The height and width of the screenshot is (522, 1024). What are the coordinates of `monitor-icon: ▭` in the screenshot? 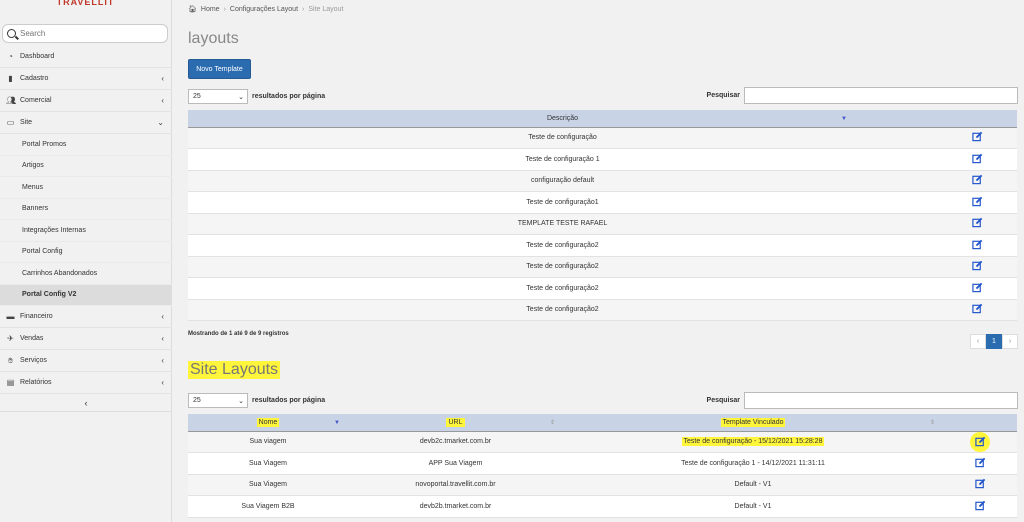 It's located at (10, 122).